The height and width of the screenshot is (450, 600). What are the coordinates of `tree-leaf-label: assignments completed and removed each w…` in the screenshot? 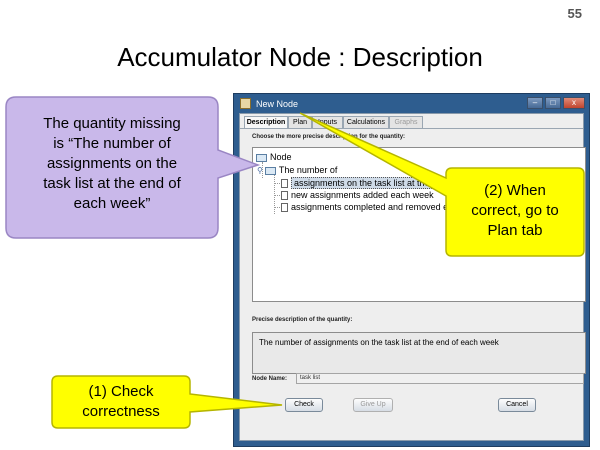 It's located at (389, 207).